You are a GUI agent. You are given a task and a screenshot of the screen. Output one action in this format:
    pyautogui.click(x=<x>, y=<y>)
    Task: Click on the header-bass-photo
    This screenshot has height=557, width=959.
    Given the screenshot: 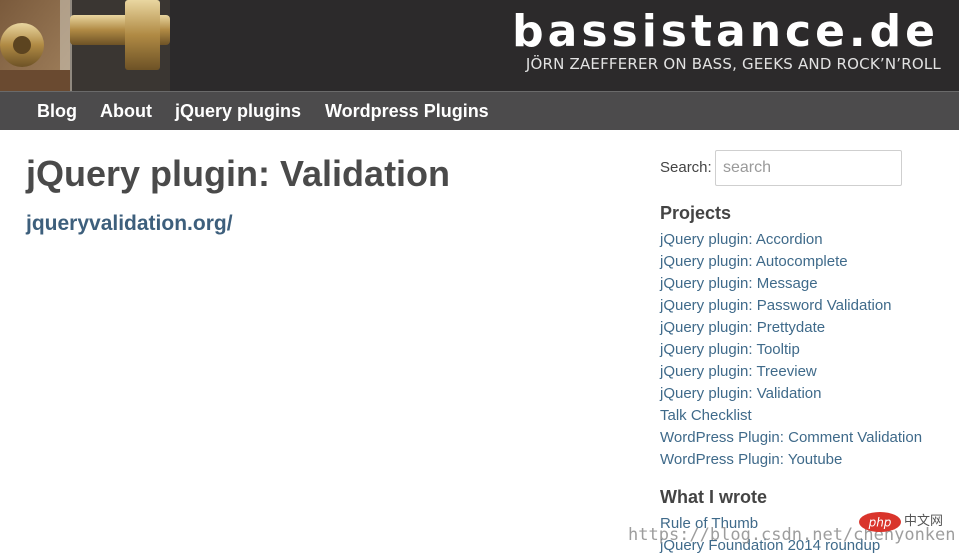 What is the action you would take?
    pyautogui.click(x=85, y=45)
    